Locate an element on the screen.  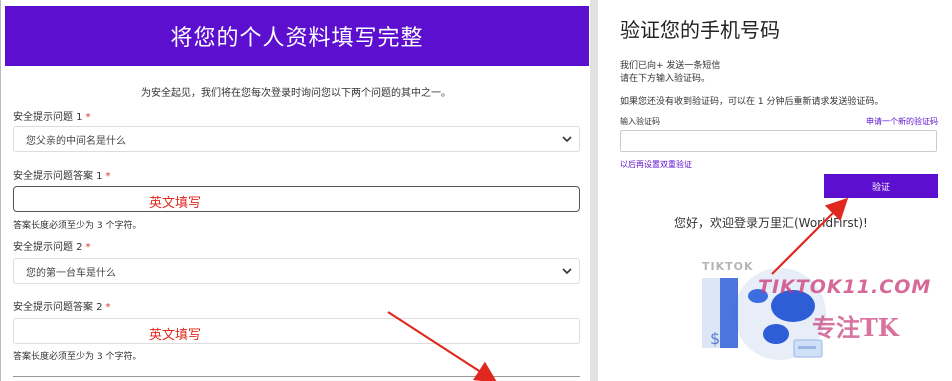
arrow-to-form-bottom is located at coordinates (442, 346).